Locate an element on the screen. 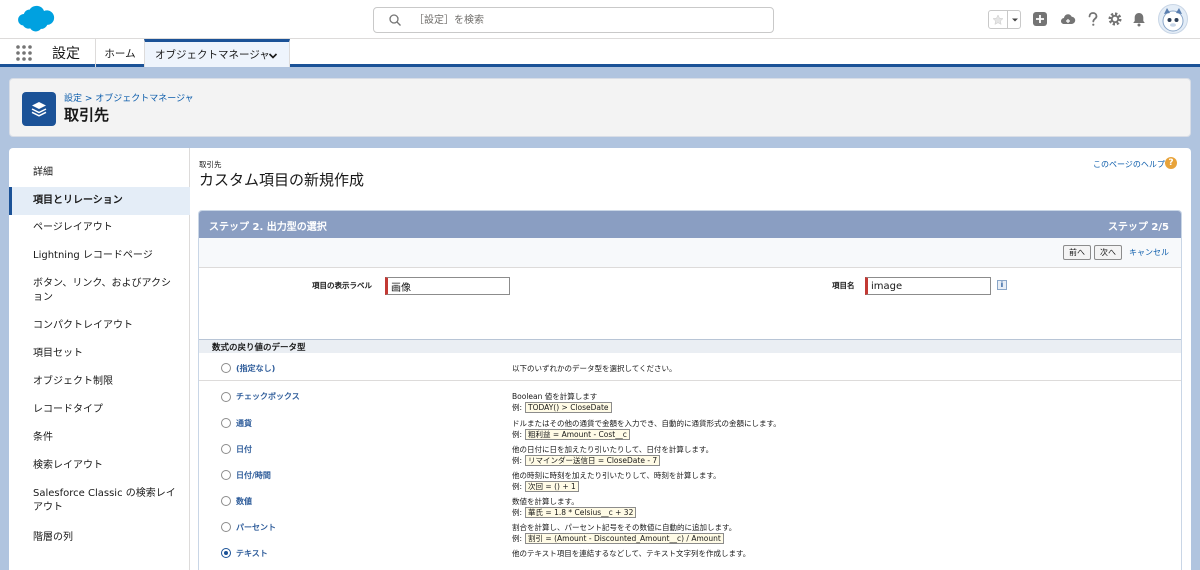 This screenshot has width=1200, height=570. type-label: テキスト is located at coordinates (252, 553).